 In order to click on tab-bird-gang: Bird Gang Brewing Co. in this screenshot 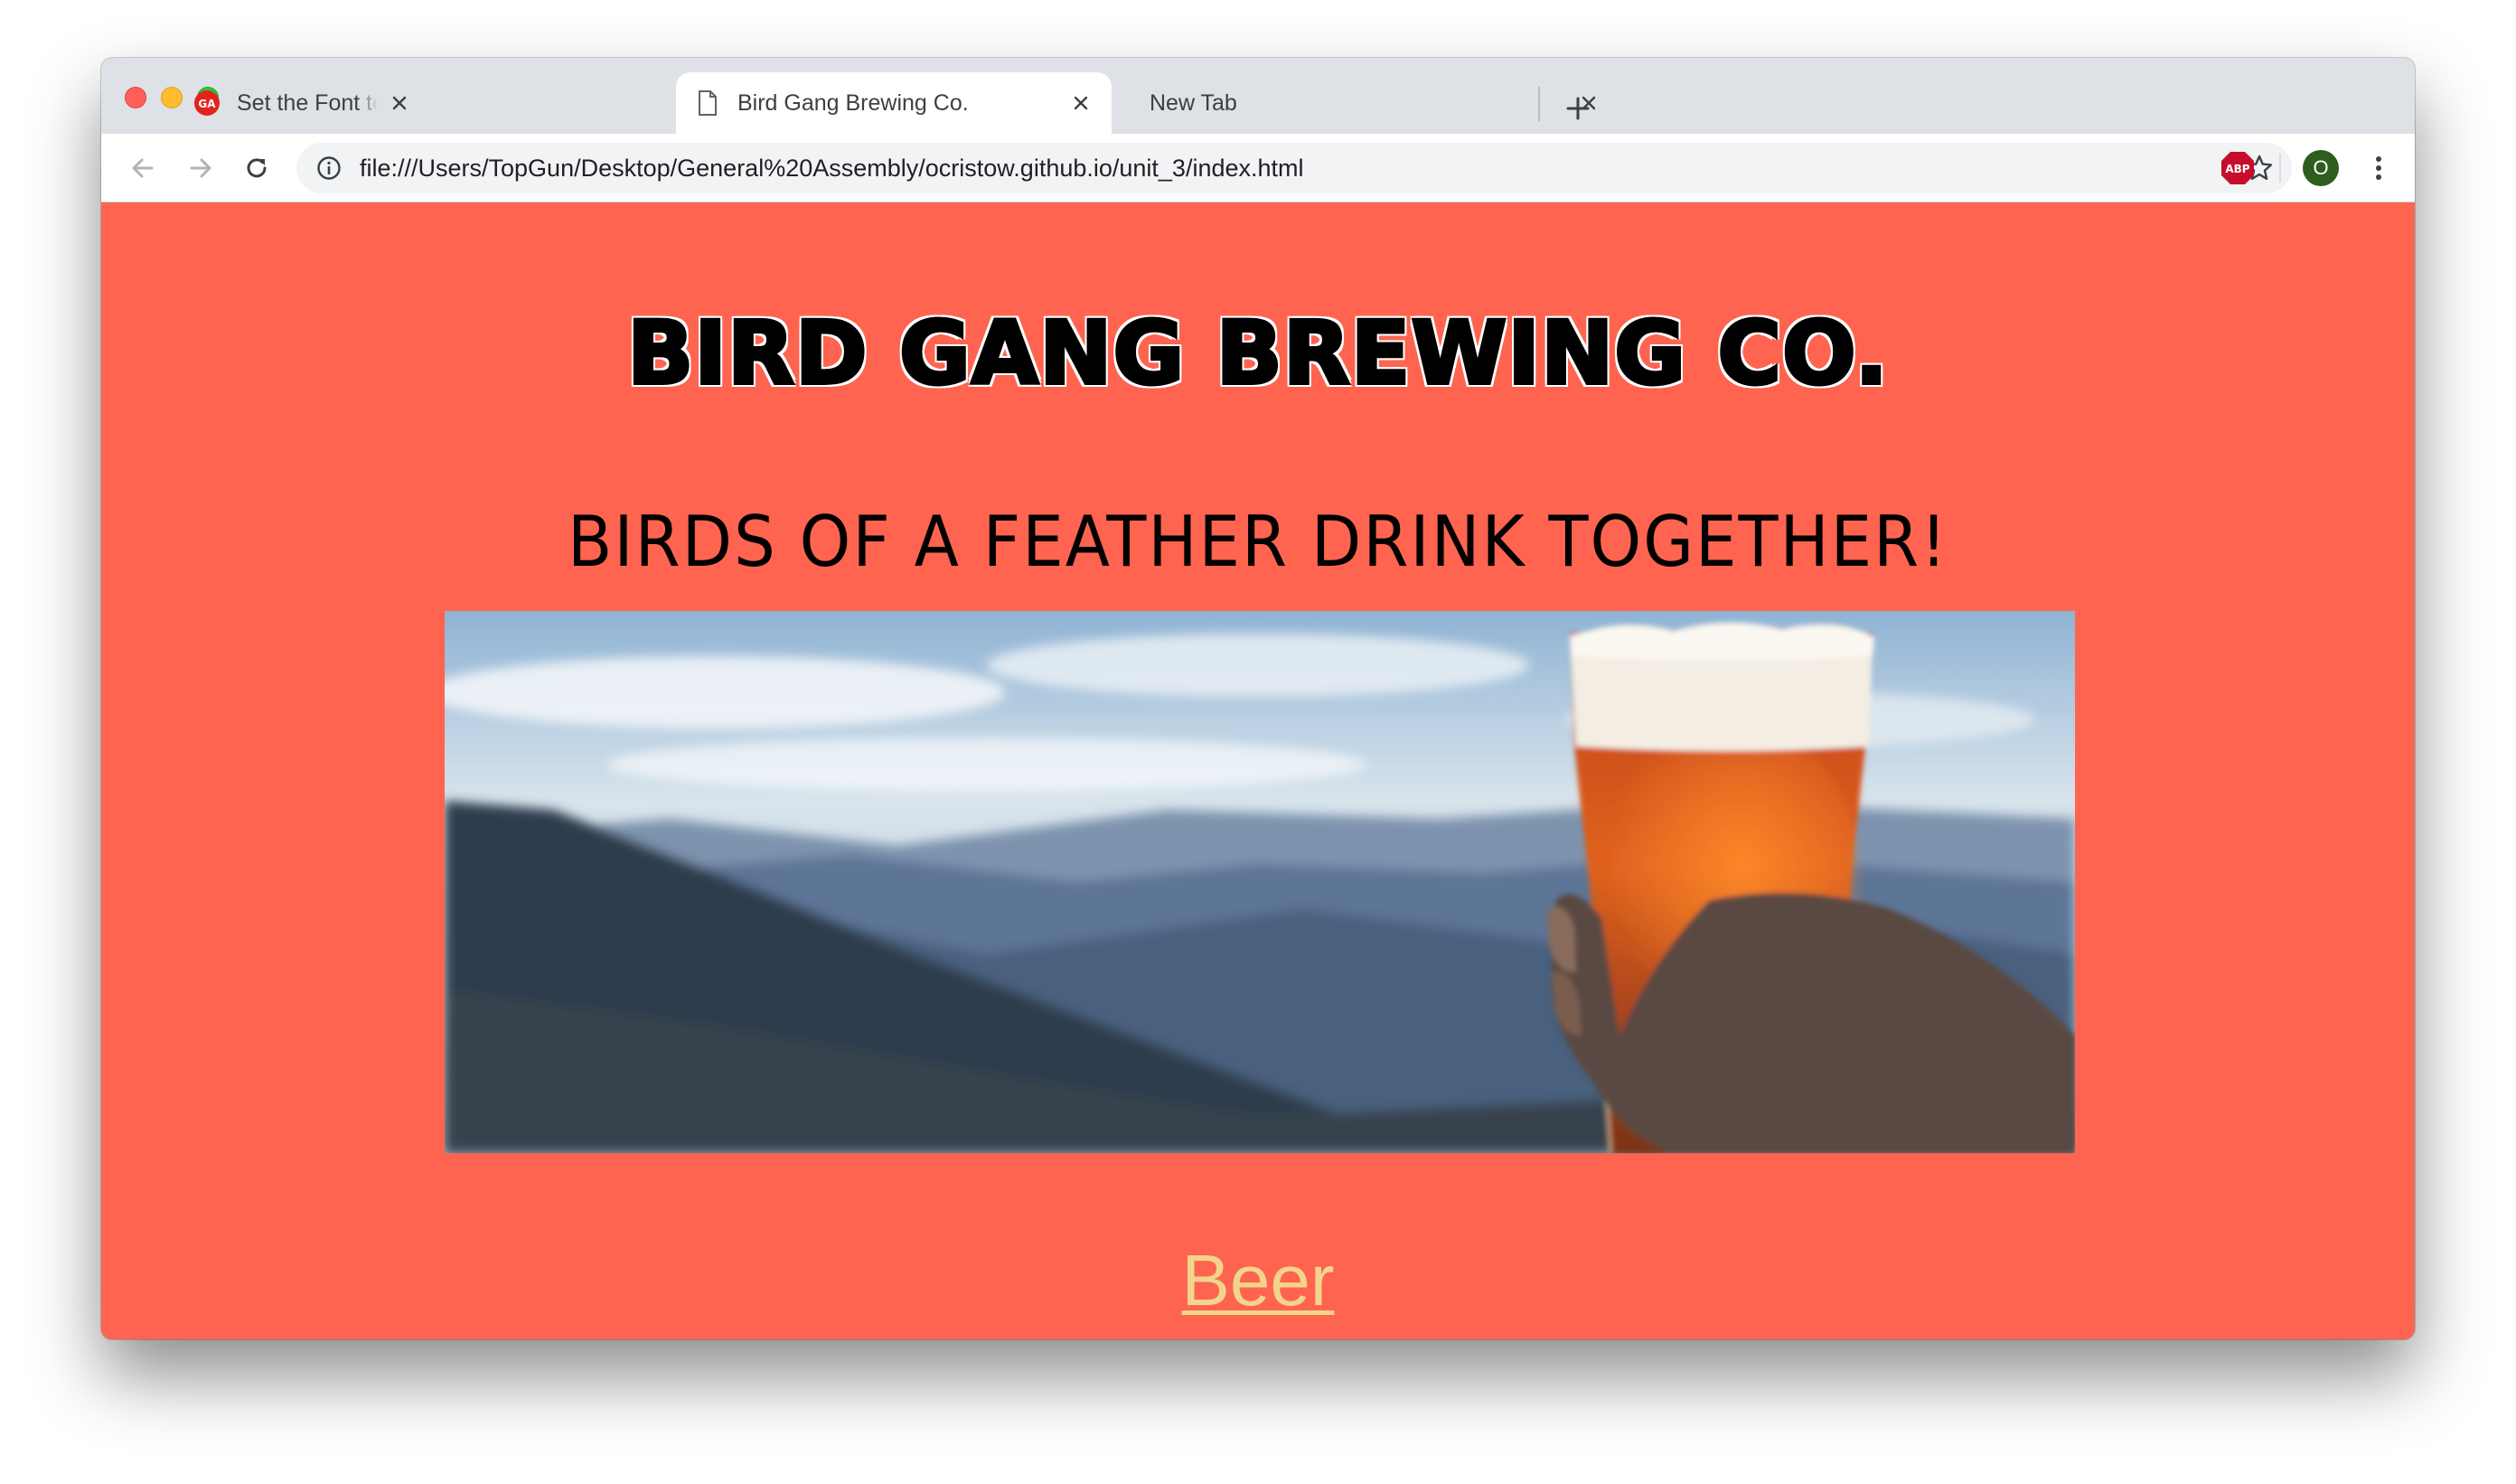, I will do `click(894, 103)`.